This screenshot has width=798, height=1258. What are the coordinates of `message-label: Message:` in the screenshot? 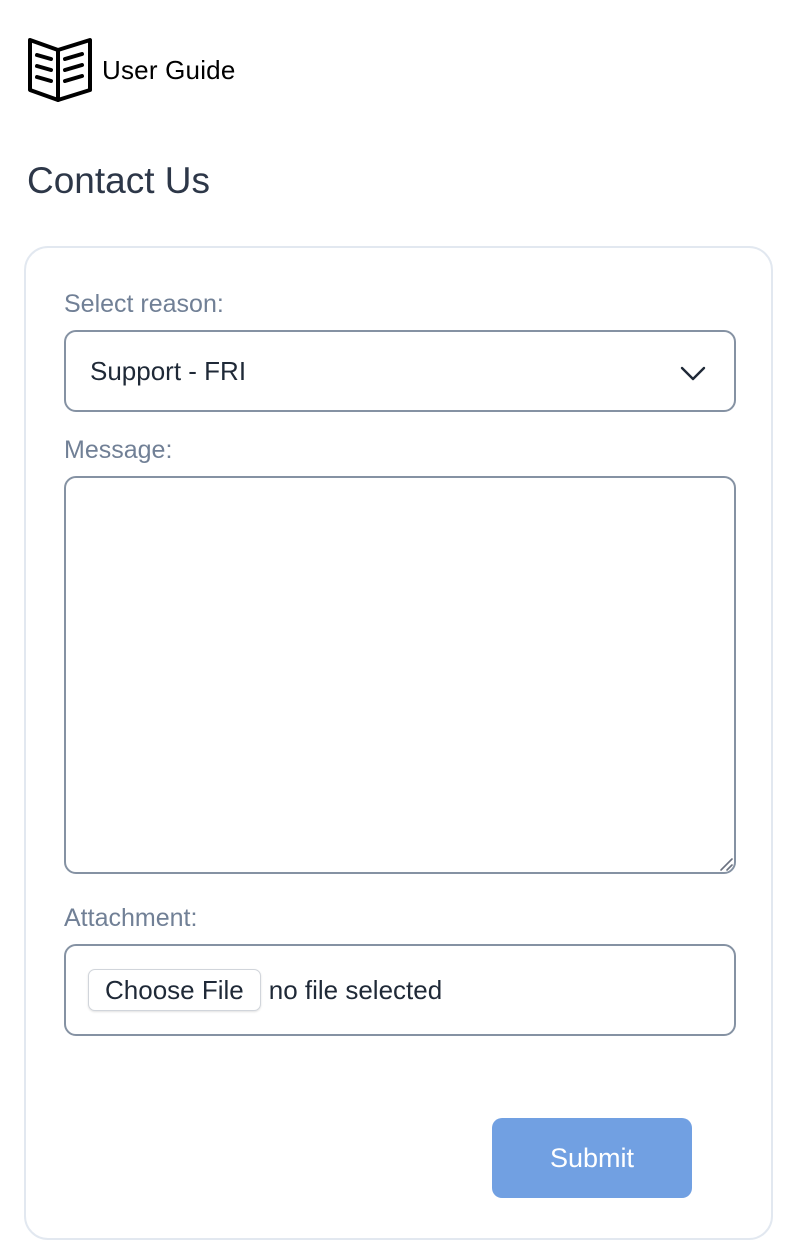 It's located at (118, 450).